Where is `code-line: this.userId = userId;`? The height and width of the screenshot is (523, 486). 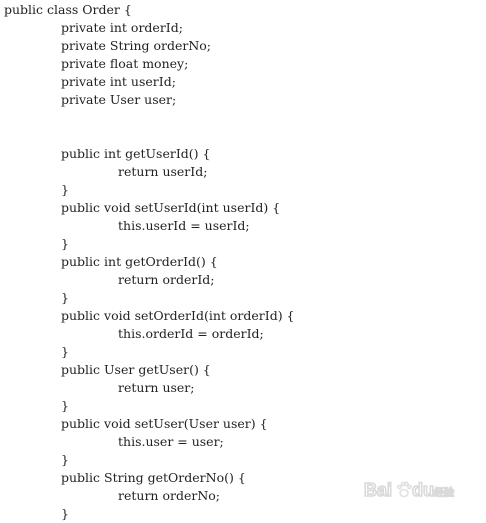
code-line: this.userId = userId; is located at coordinates (184, 225).